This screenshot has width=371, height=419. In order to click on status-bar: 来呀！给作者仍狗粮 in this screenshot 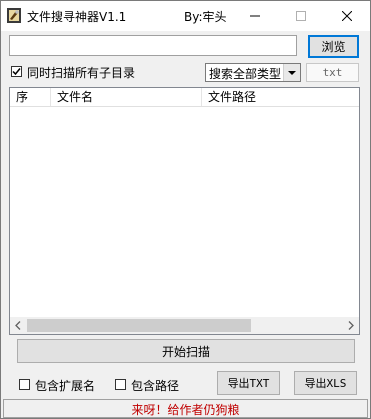, I will do `click(185, 408)`.